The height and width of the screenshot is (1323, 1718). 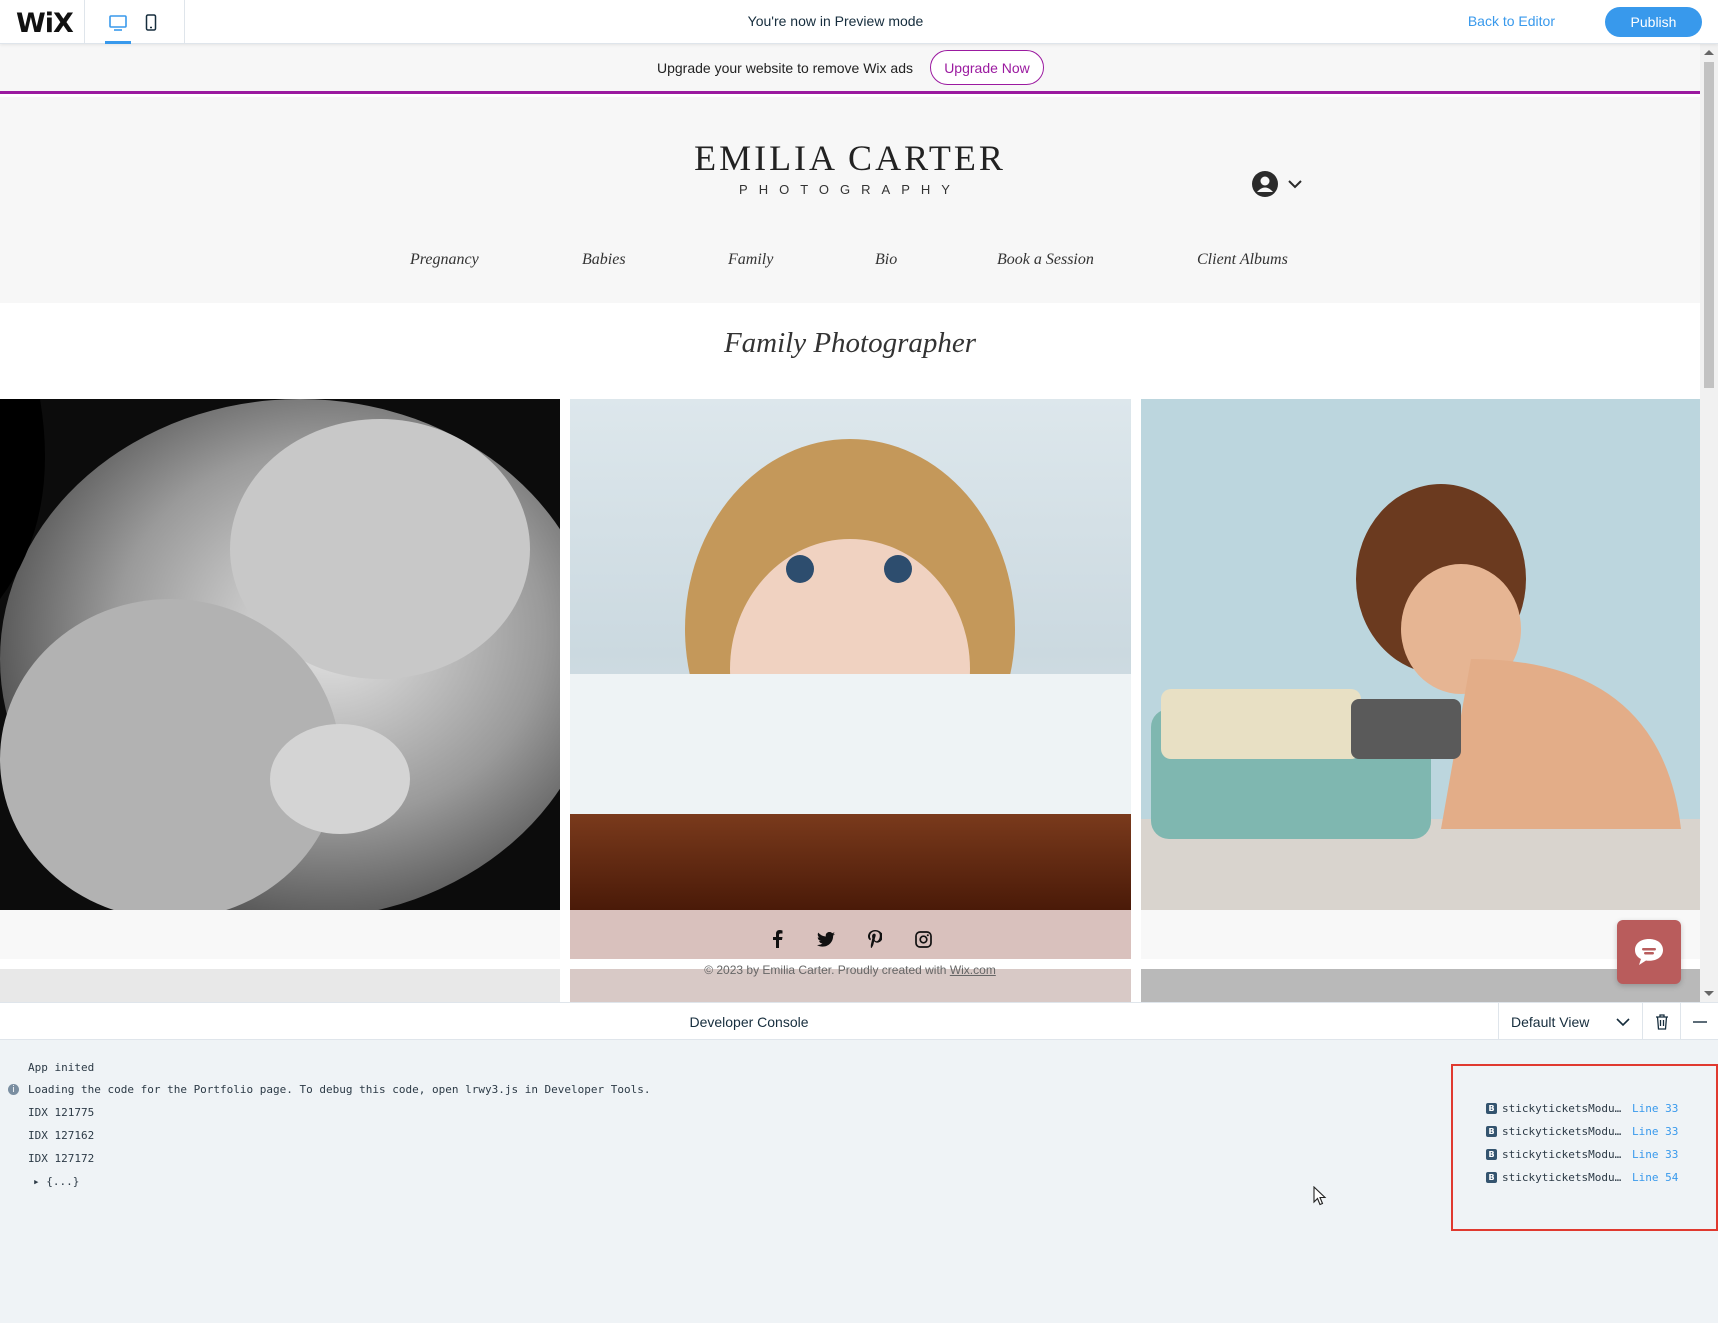 What do you see at coordinates (850, 343) in the screenshot?
I see `page-title: Family Photographer` at bounding box center [850, 343].